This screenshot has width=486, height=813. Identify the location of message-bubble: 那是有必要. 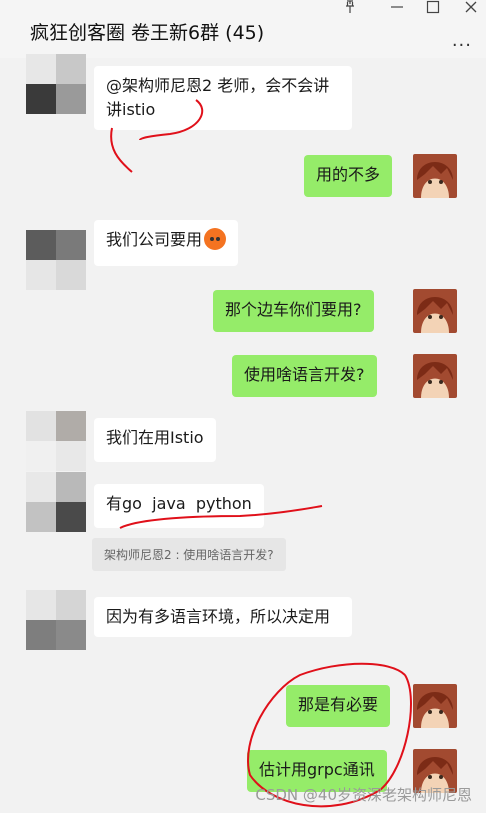
(338, 706).